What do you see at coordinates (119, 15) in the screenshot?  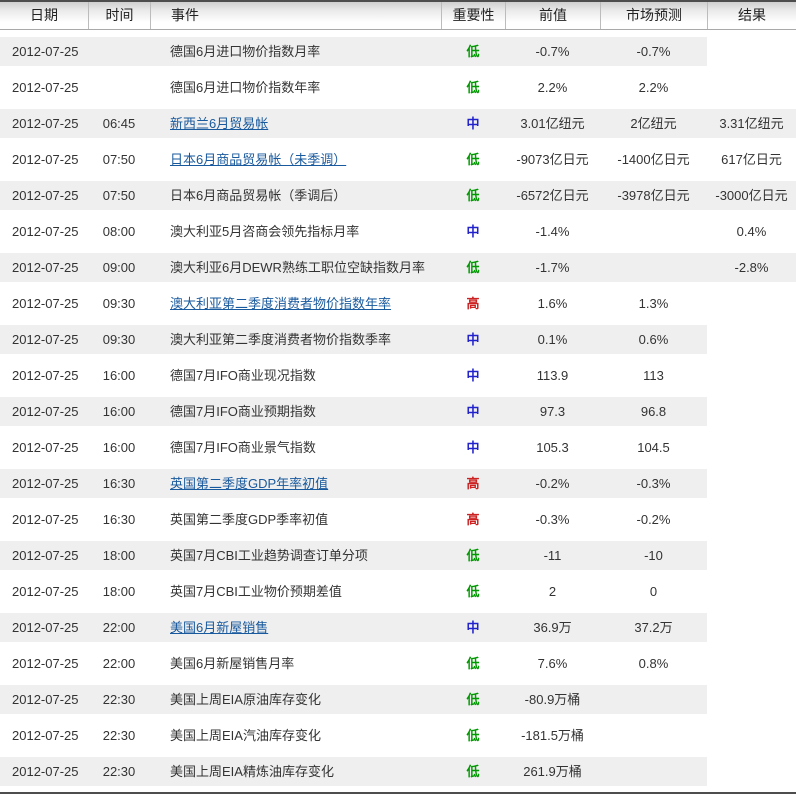 I see `column-header-time: 时间` at bounding box center [119, 15].